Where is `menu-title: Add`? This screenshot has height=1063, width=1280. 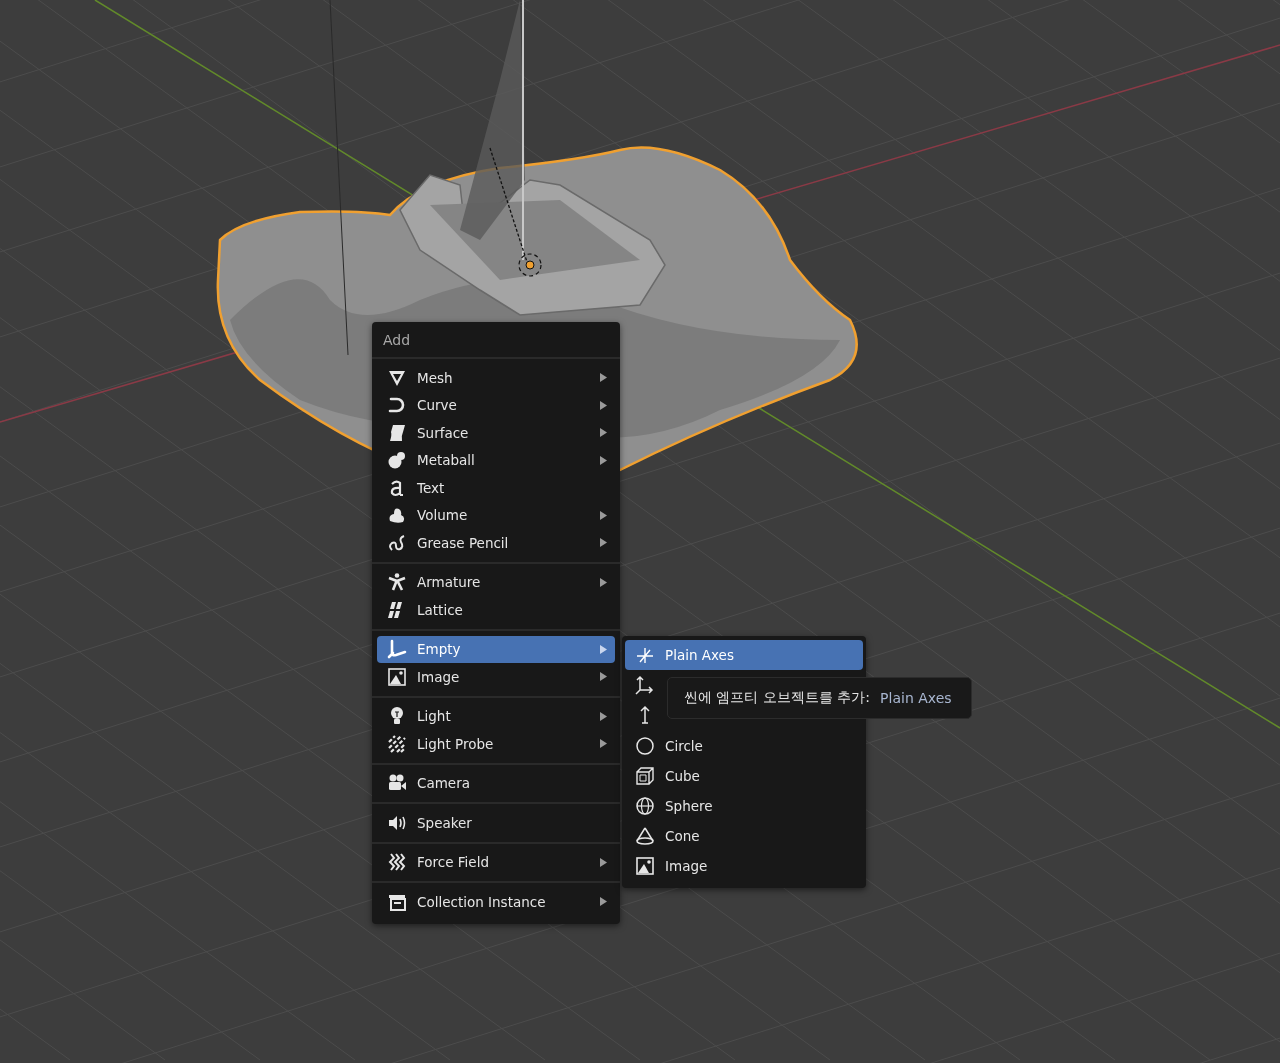
menu-title: Add is located at coordinates (496, 340).